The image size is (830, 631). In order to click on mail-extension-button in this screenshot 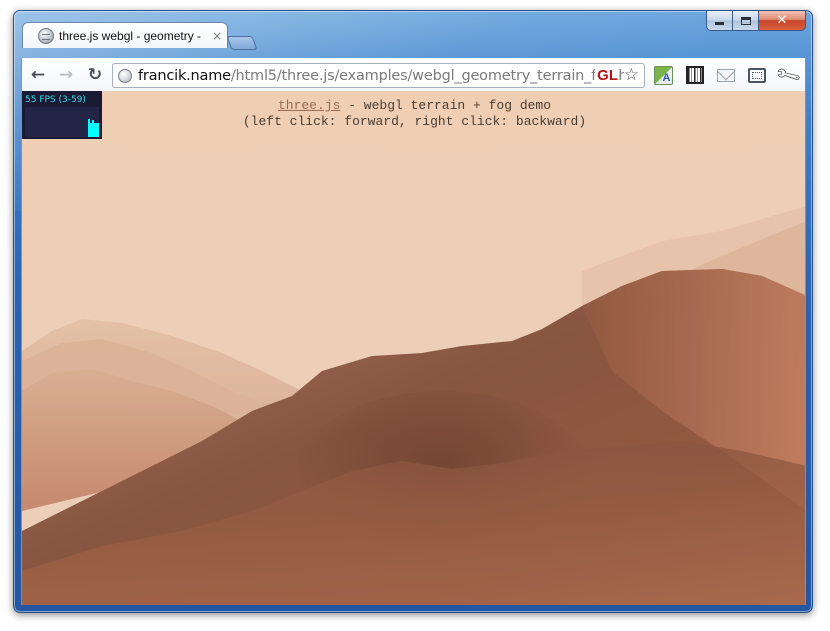, I will do `click(726, 75)`.